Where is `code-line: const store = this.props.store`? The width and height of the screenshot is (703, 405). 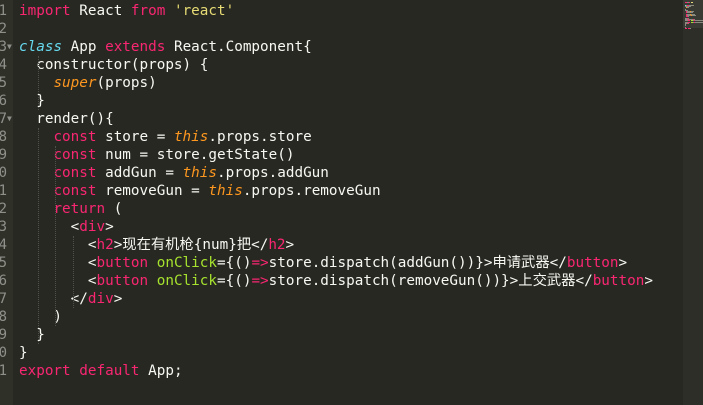
code-line: const store = this.props.store is located at coordinates (165, 137).